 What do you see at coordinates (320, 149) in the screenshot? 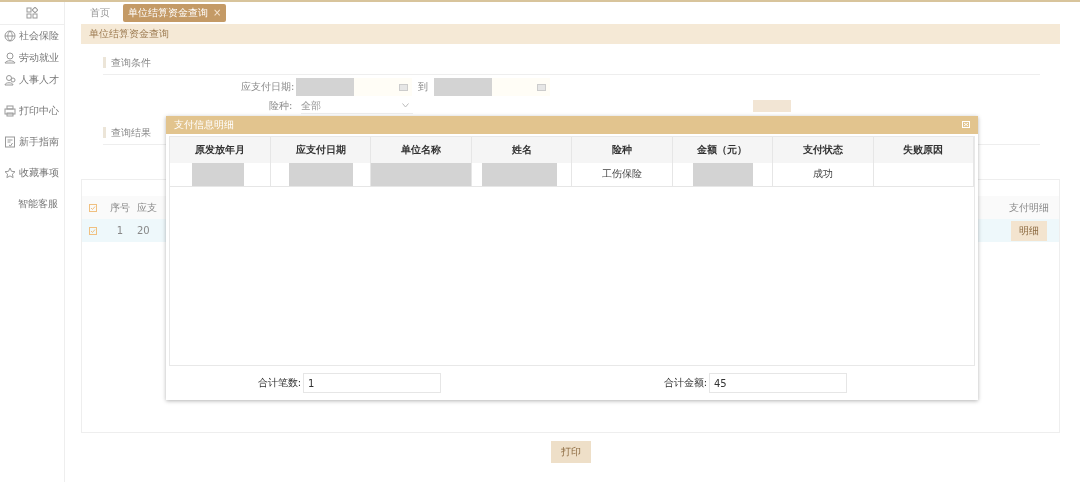
I see `column-header: 应支付日期` at bounding box center [320, 149].